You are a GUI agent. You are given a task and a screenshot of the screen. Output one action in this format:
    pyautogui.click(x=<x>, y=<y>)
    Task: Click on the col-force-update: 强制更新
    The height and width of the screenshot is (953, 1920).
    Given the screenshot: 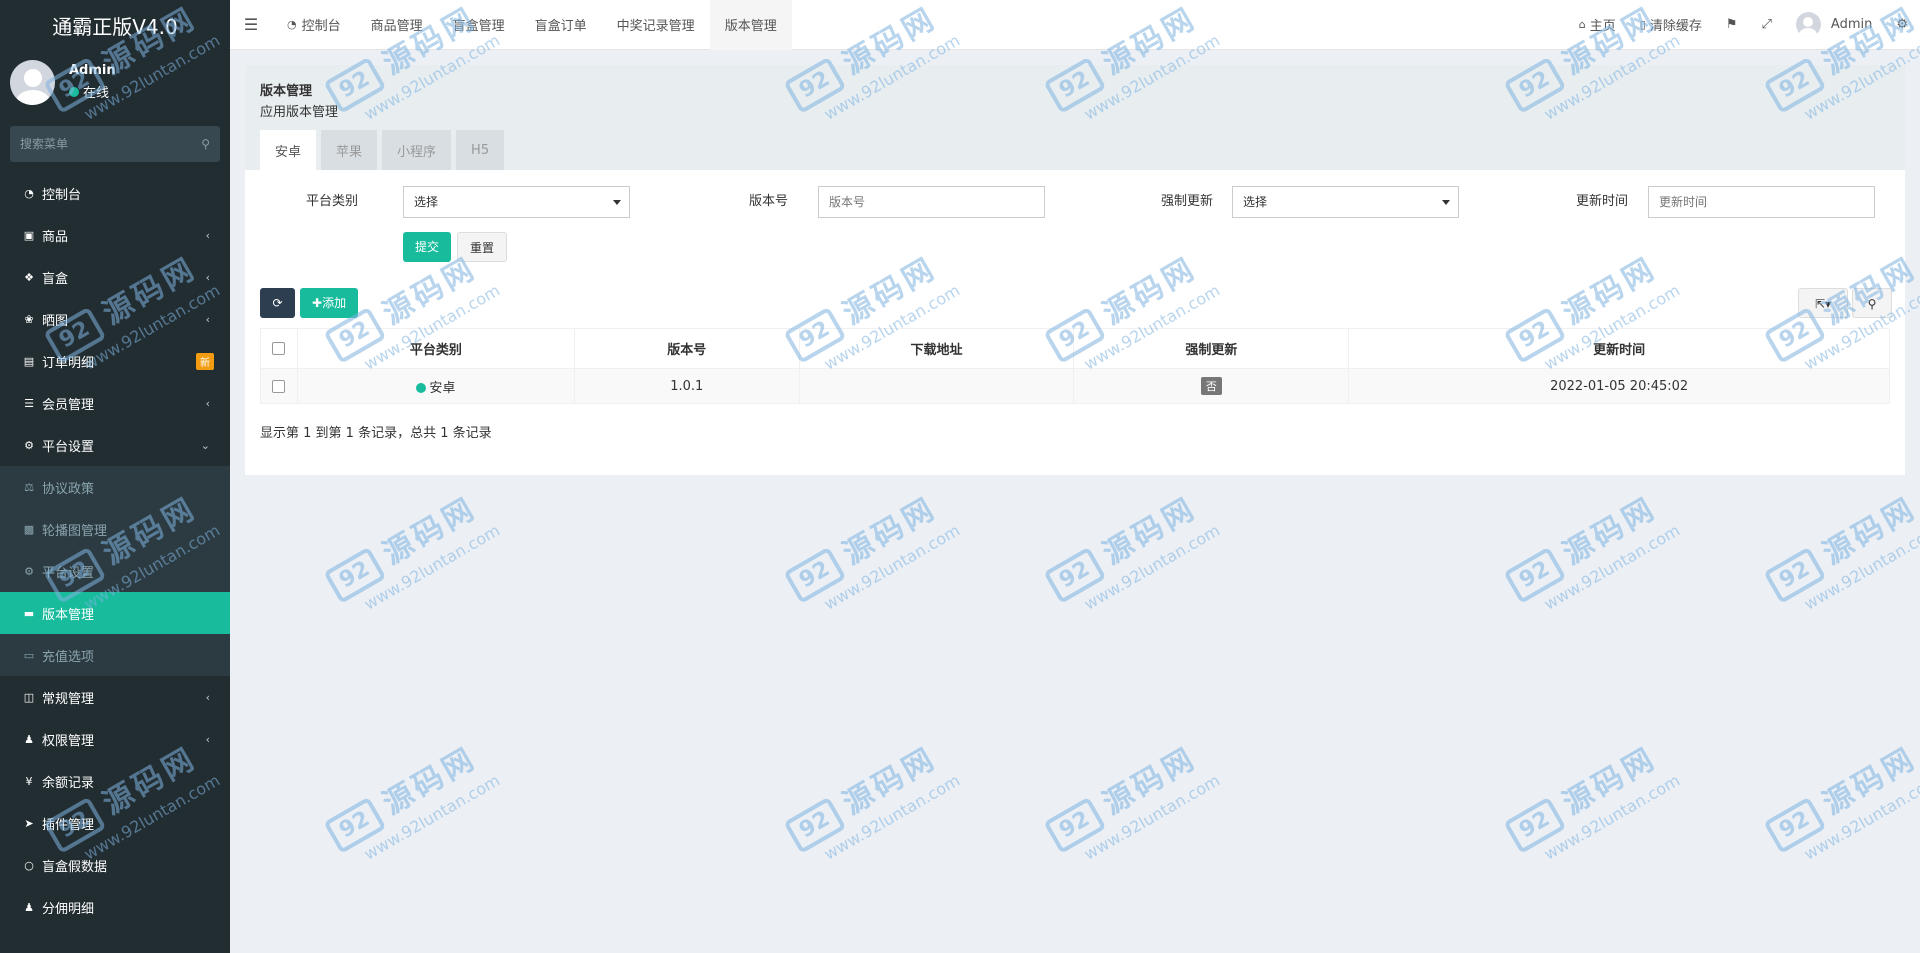 What is the action you would take?
    pyautogui.click(x=1211, y=348)
    